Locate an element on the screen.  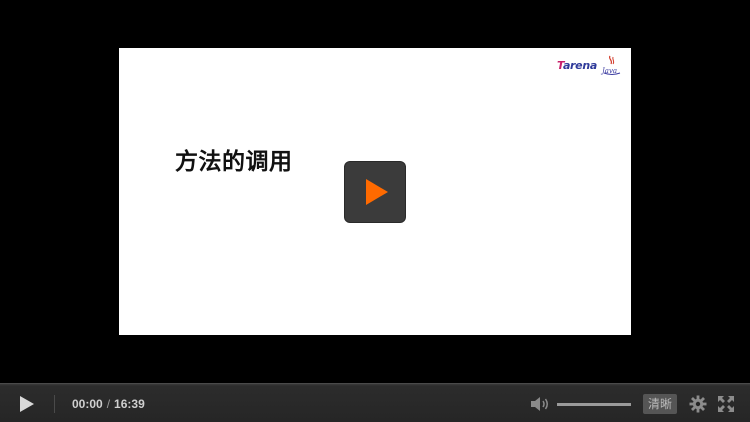
tarena-logo: Tarena is located at coordinates (577, 65).